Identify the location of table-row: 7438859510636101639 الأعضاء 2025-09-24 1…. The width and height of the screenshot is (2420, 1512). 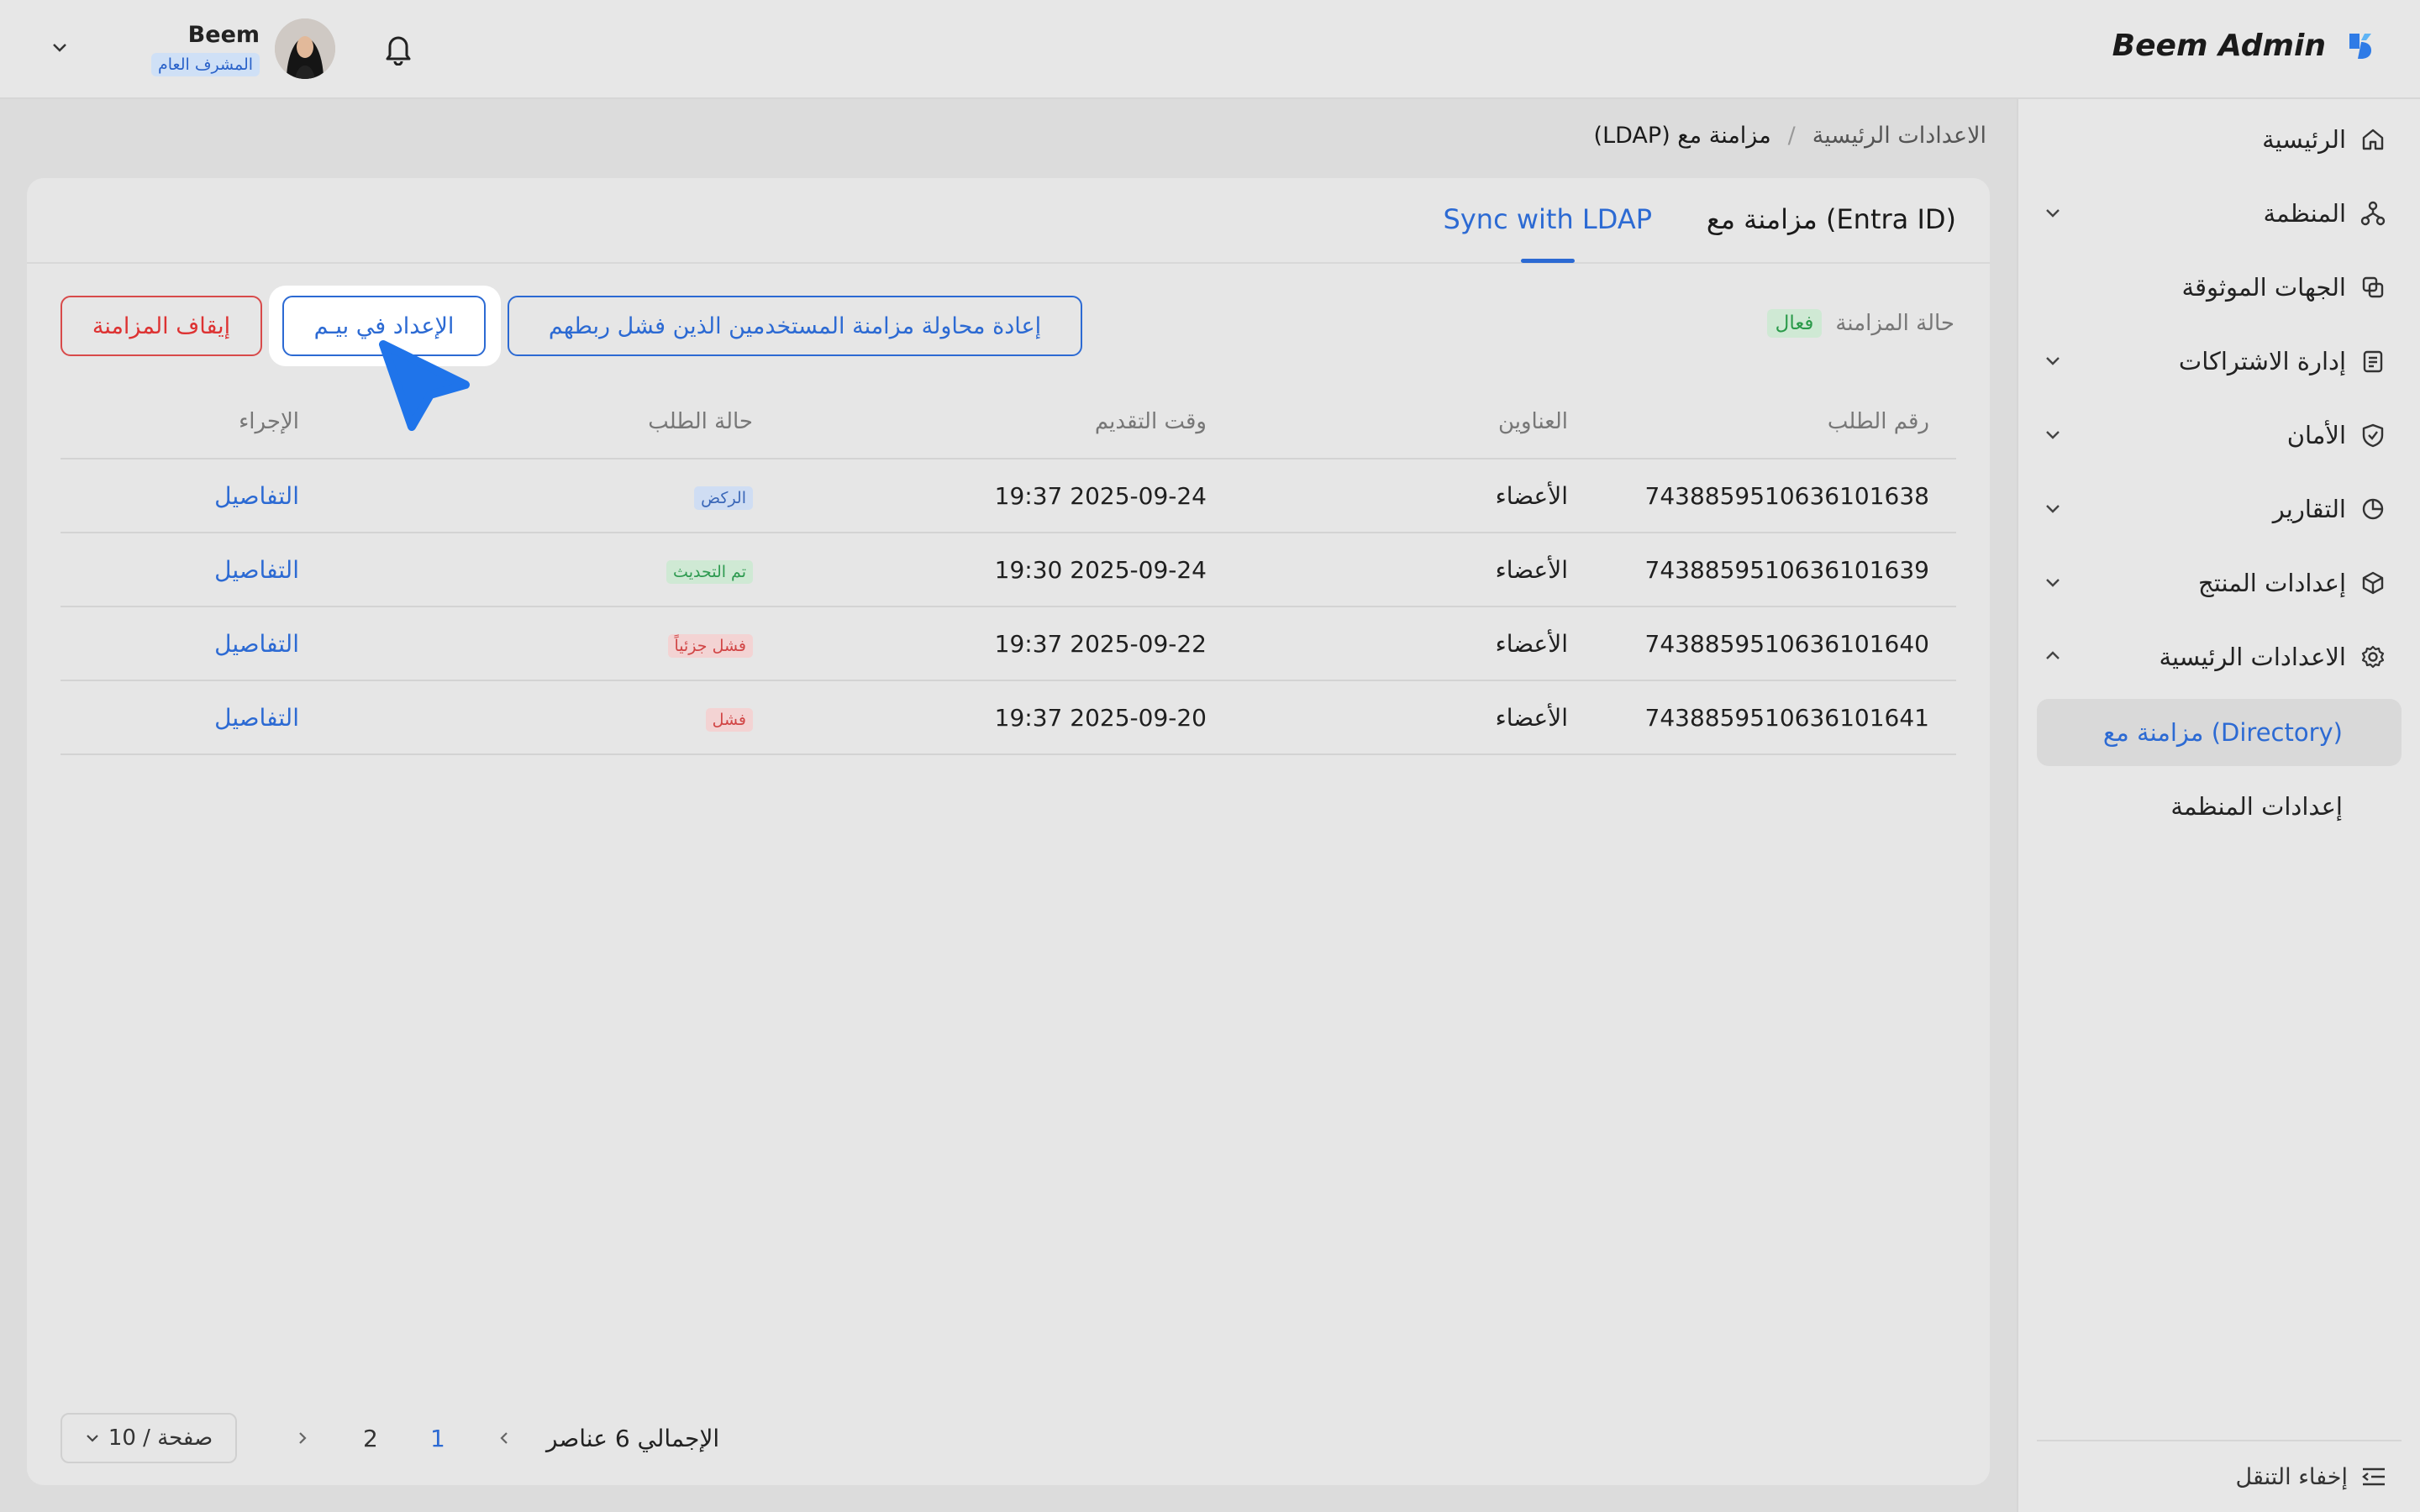
(1008, 570).